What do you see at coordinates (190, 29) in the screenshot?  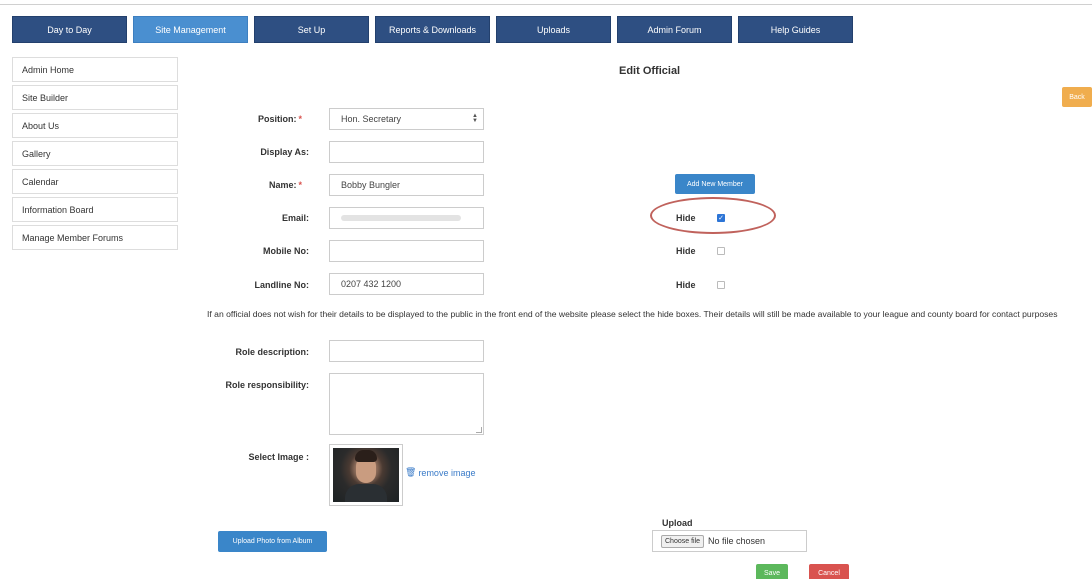 I see `nav-site-management: Site Management` at bounding box center [190, 29].